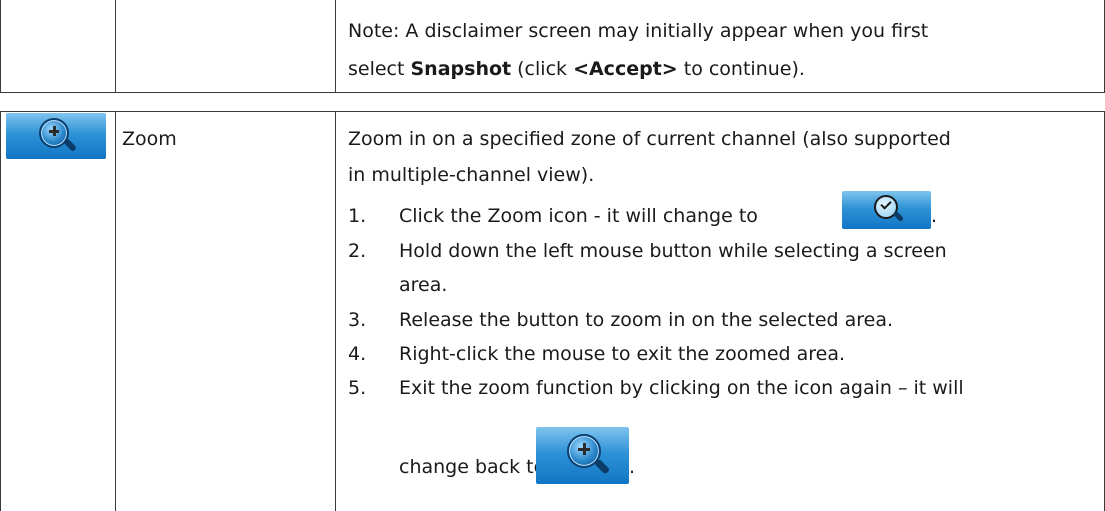  Describe the element at coordinates (115, 311) in the screenshot. I see `zoom-row-col1-divider` at that location.